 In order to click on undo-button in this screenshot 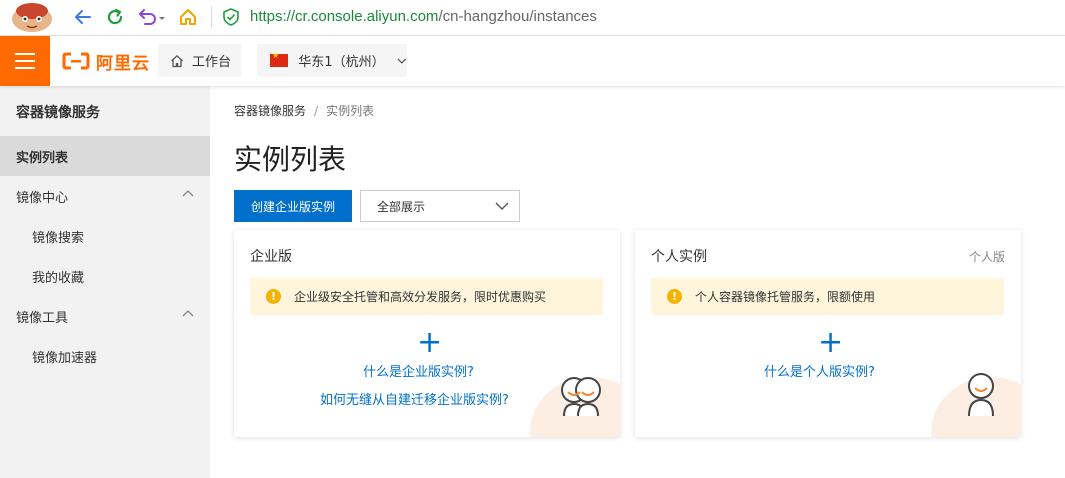, I will do `click(152, 17)`.